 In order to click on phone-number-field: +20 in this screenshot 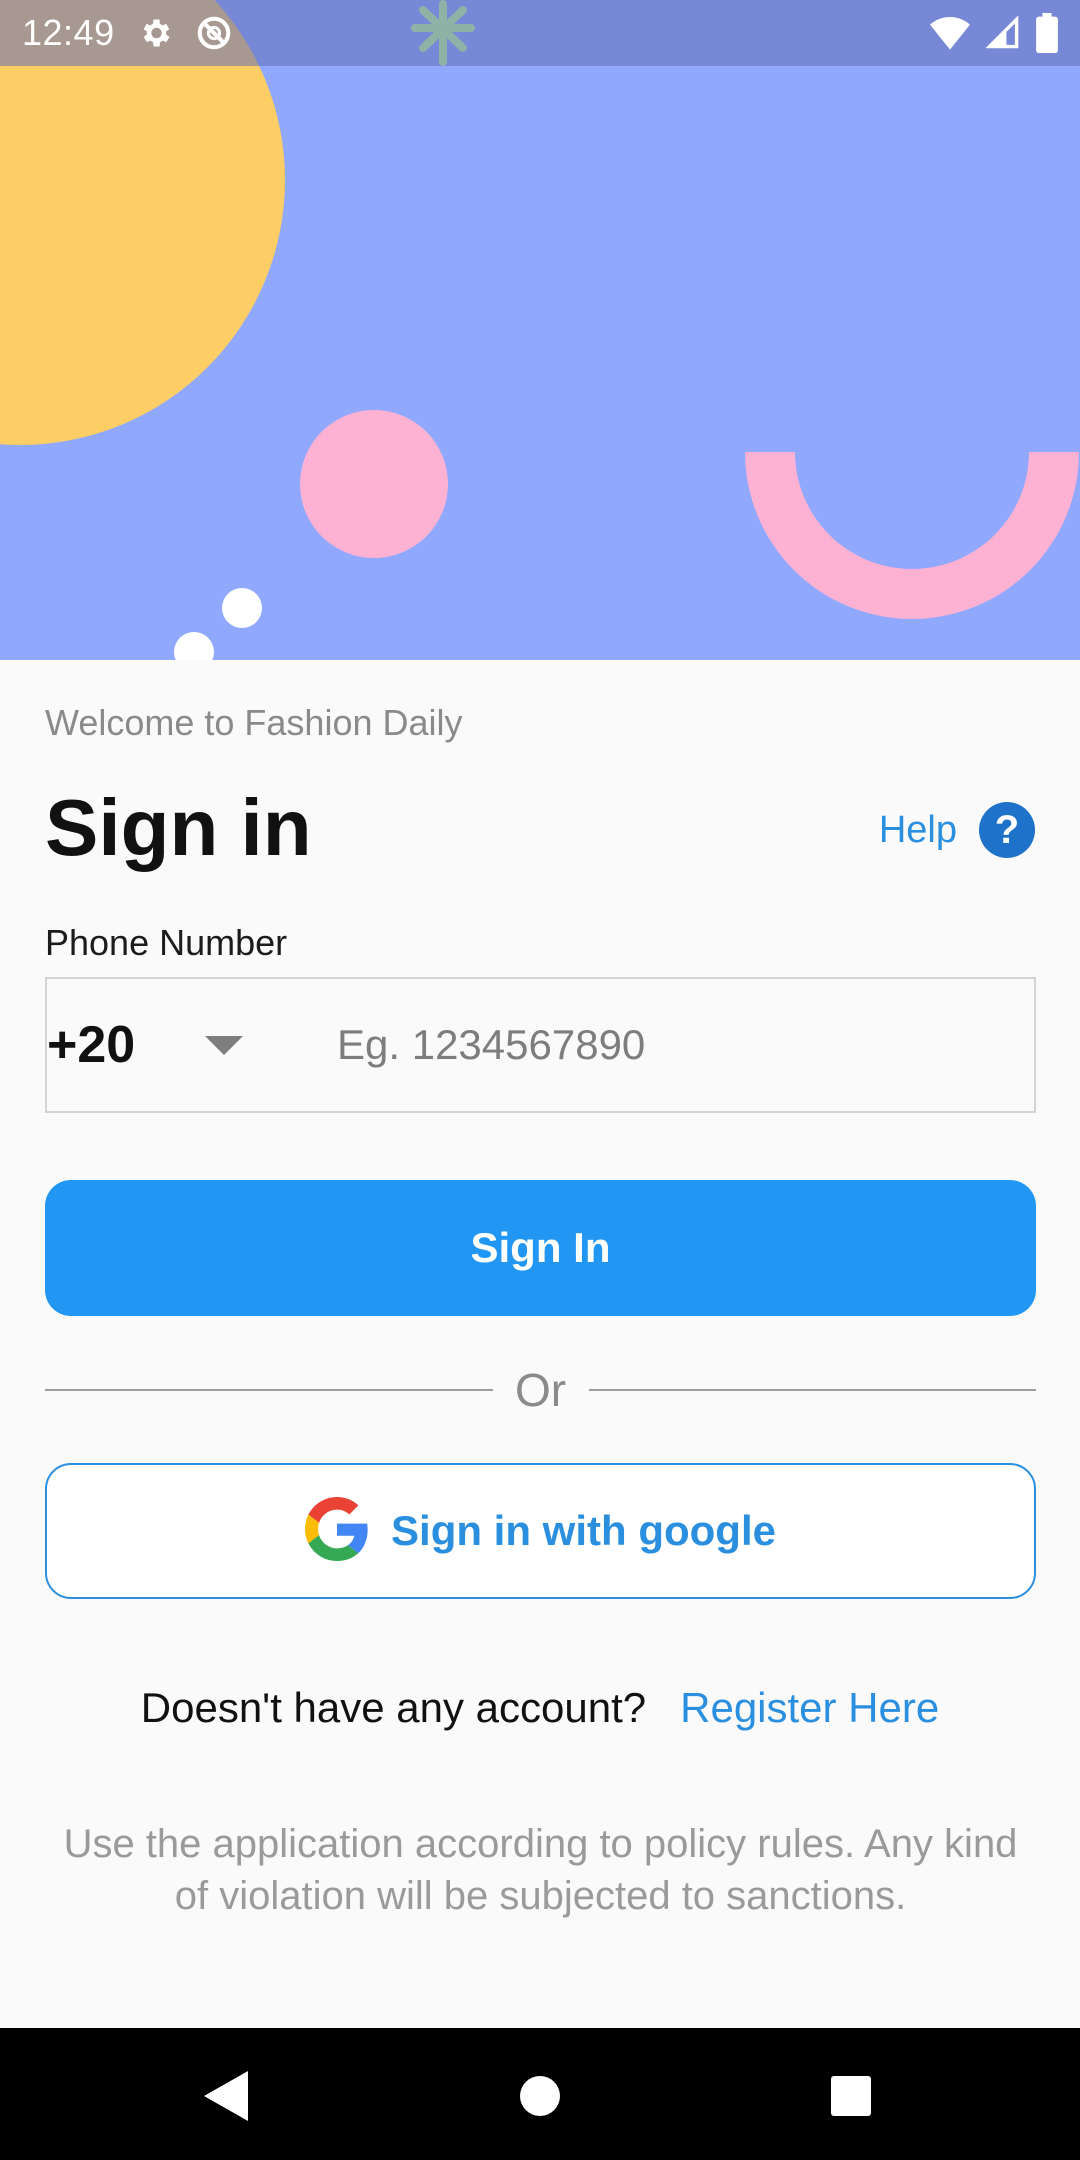, I will do `click(540, 1045)`.